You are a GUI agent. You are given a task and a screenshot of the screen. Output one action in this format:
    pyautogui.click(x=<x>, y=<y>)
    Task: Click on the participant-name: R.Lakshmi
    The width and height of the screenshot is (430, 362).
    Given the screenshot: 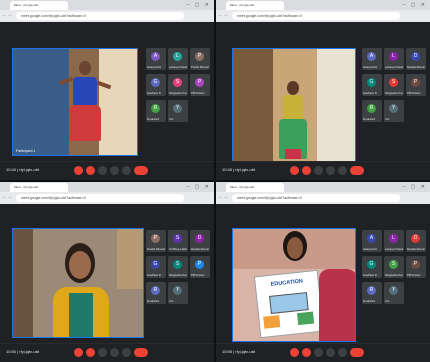 What is the action you would take?
    pyautogui.click(x=153, y=119)
    